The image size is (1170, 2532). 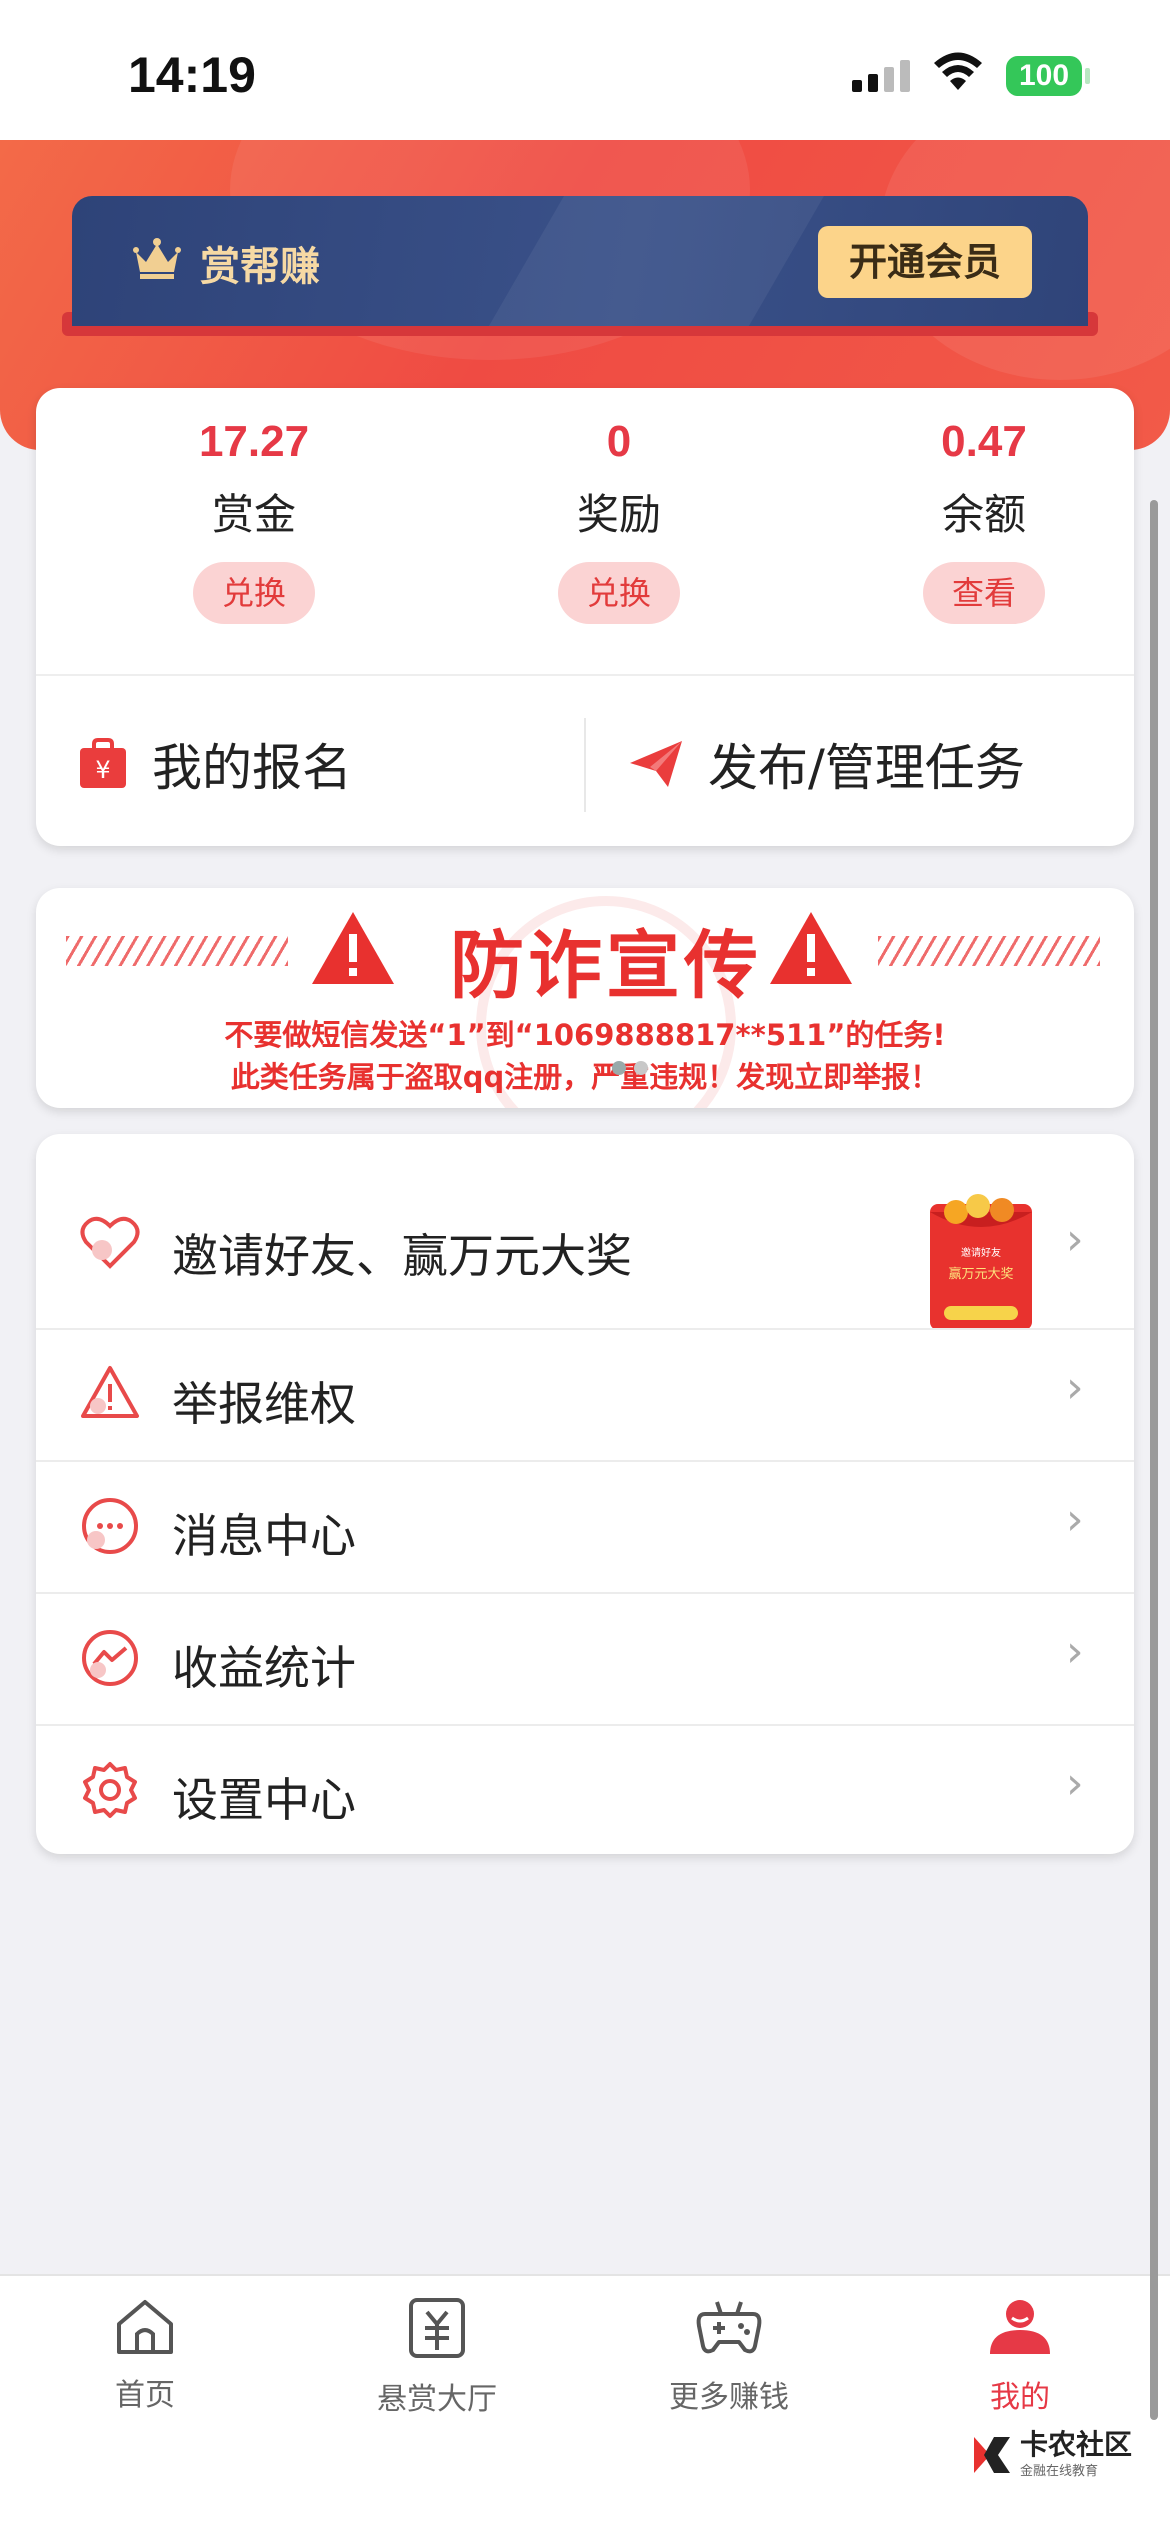 What do you see at coordinates (585, 2403) in the screenshot?
I see `bottom-tab-bar: 首页 悬赏大厅 更多赚钱 我的` at bounding box center [585, 2403].